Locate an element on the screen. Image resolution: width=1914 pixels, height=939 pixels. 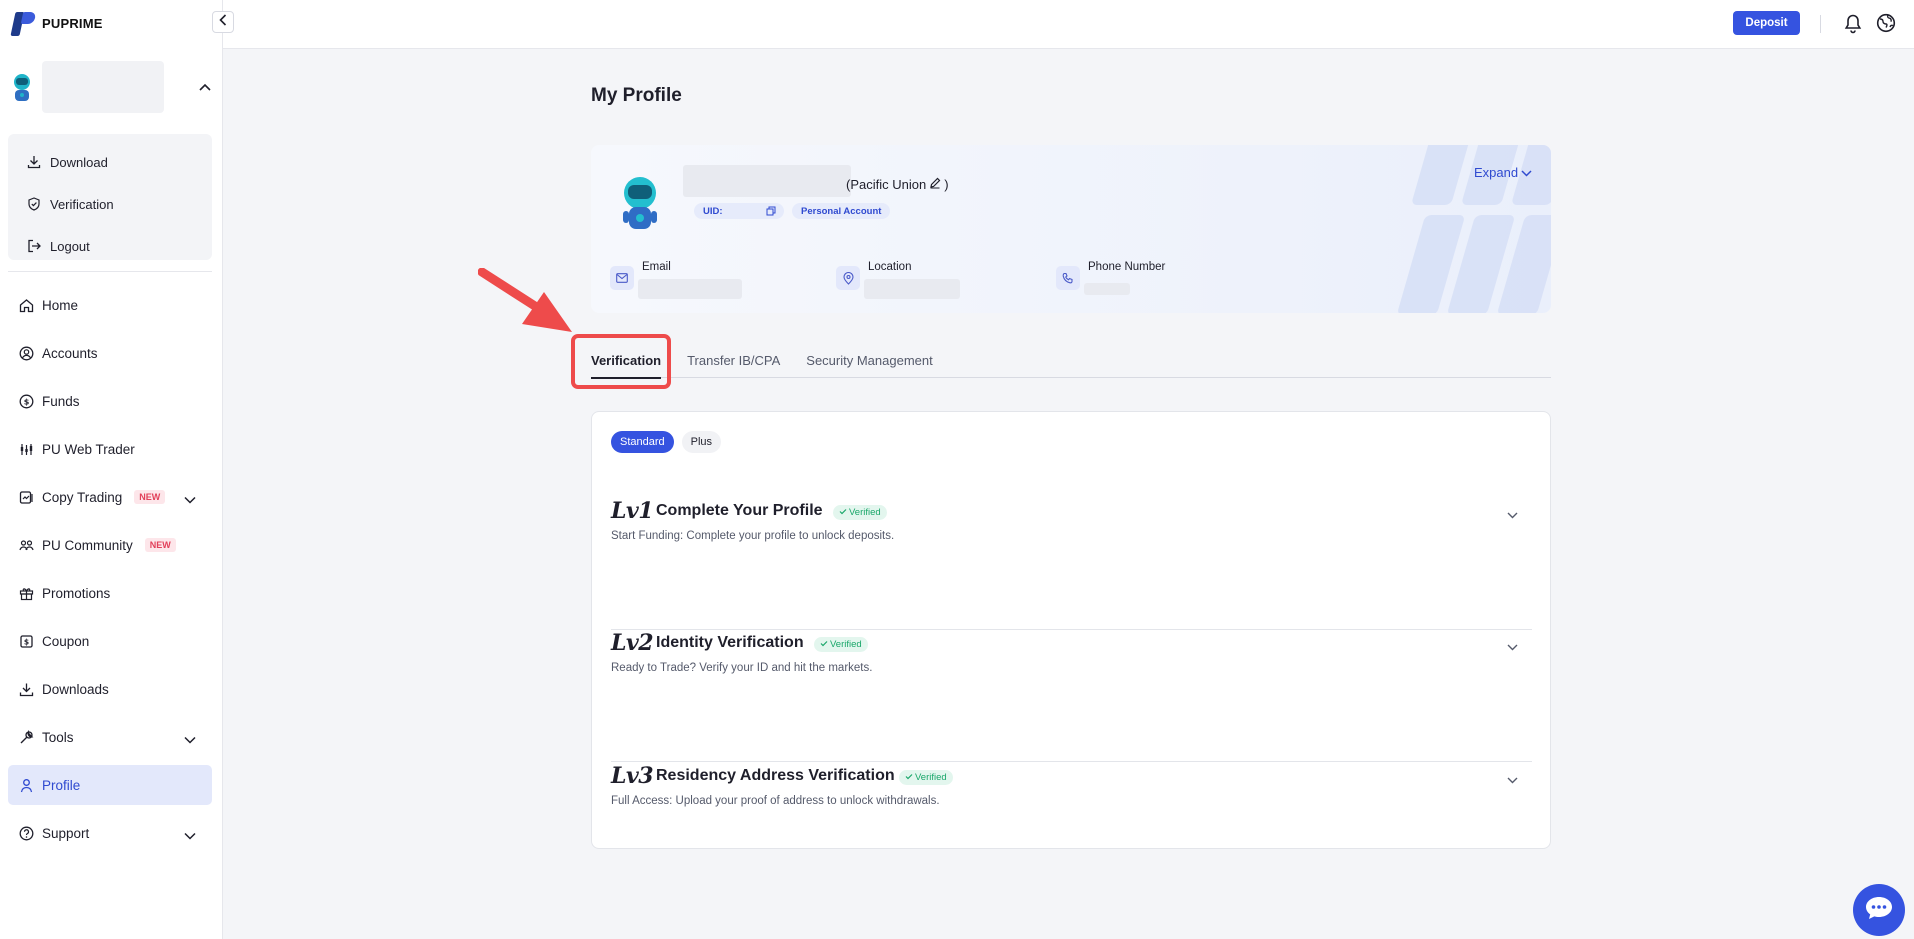
verification-type-toggle: Standard Plus is located at coordinates (666, 442).